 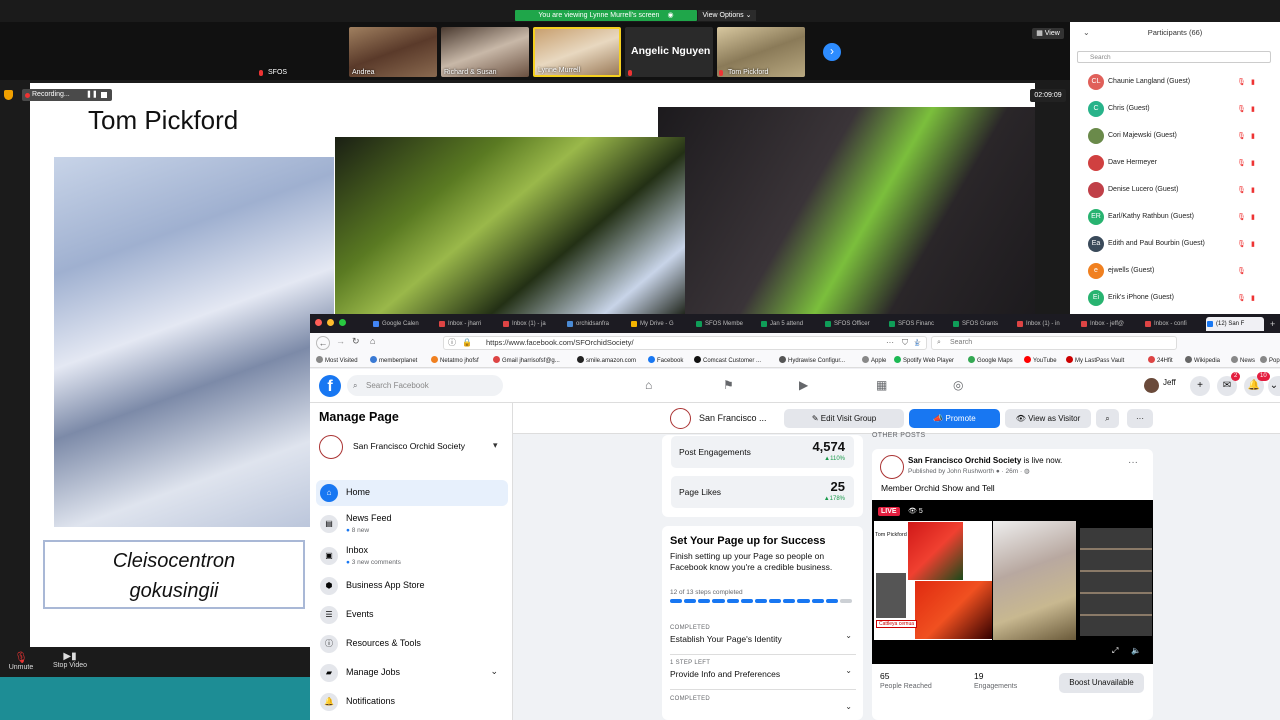 I want to click on browser-tab: Google Calen, so click(x=404, y=324).